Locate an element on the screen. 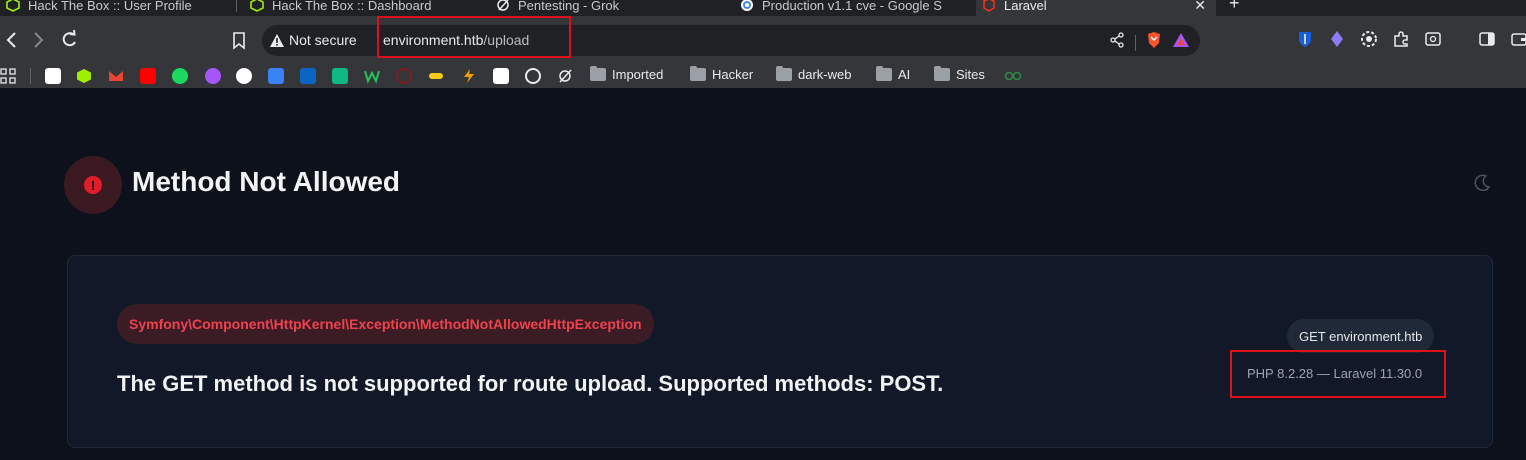  openai-icon is located at coordinates (533, 76).